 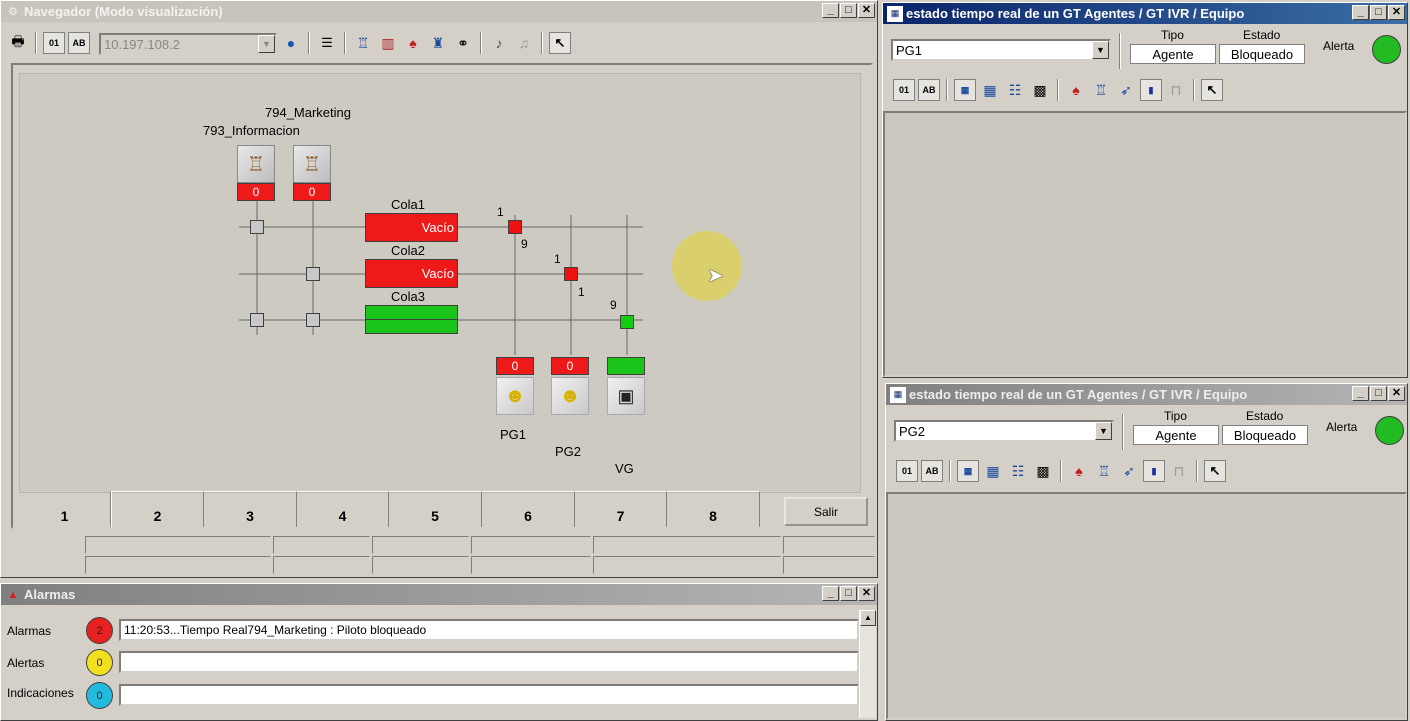 What do you see at coordinates (99, 662) in the screenshot?
I see `alerts-count-badge: 0` at bounding box center [99, 662].